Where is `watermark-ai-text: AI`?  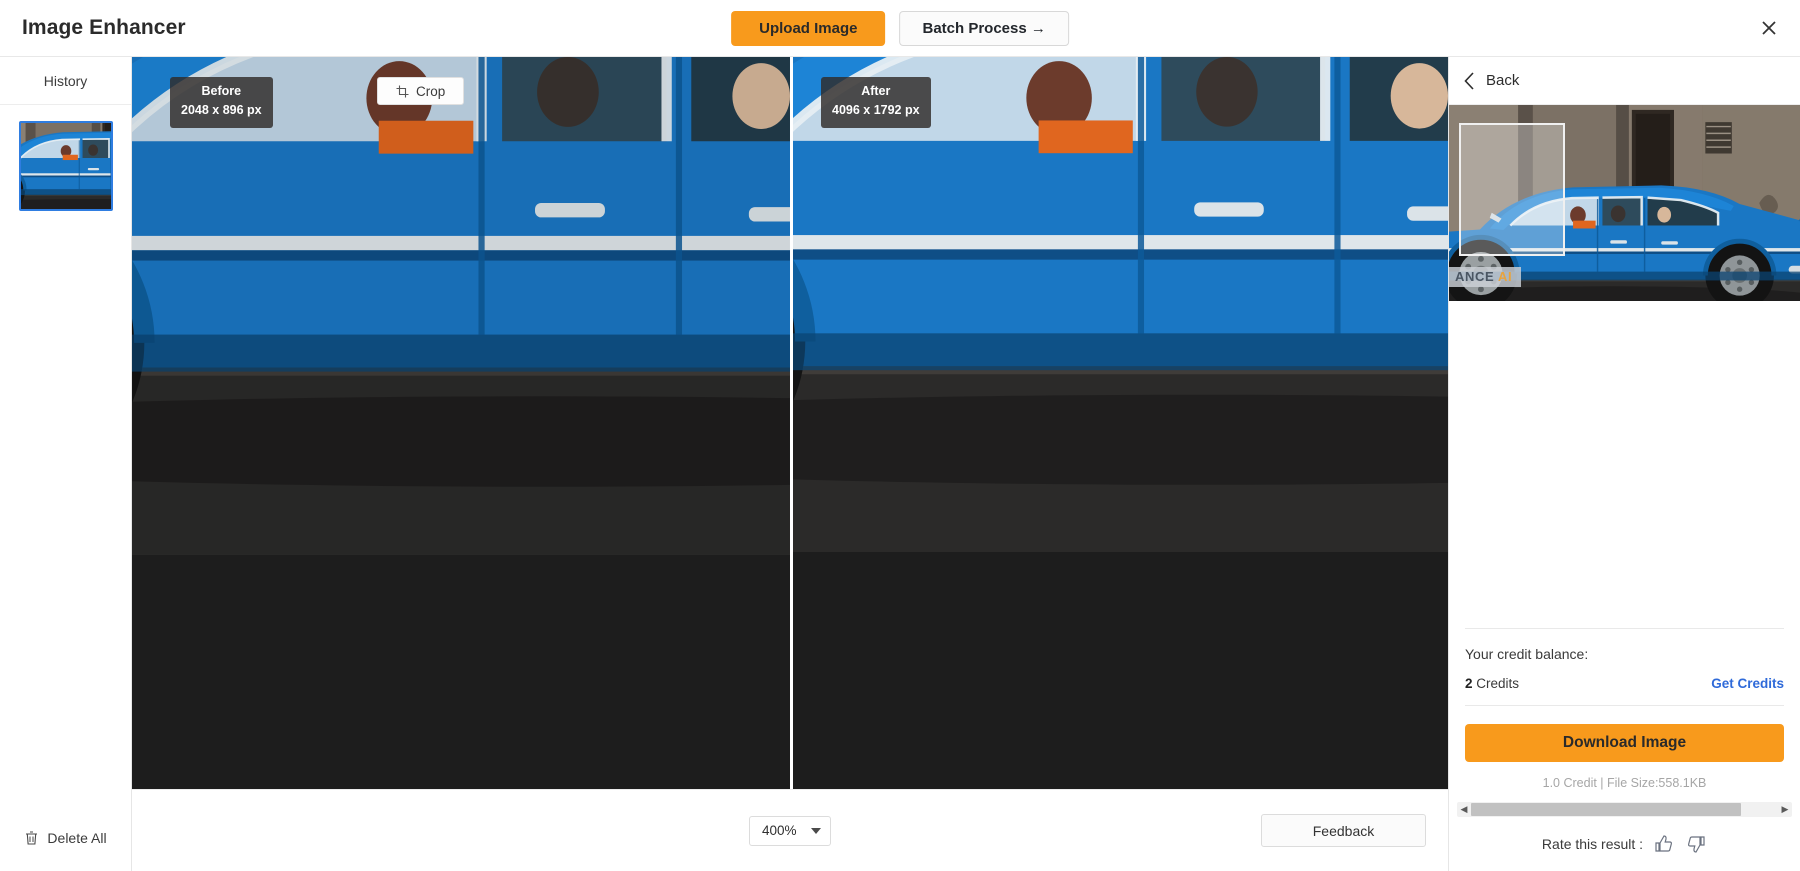 watermark-ai-text: AI is located at coordinates (1505, 276).